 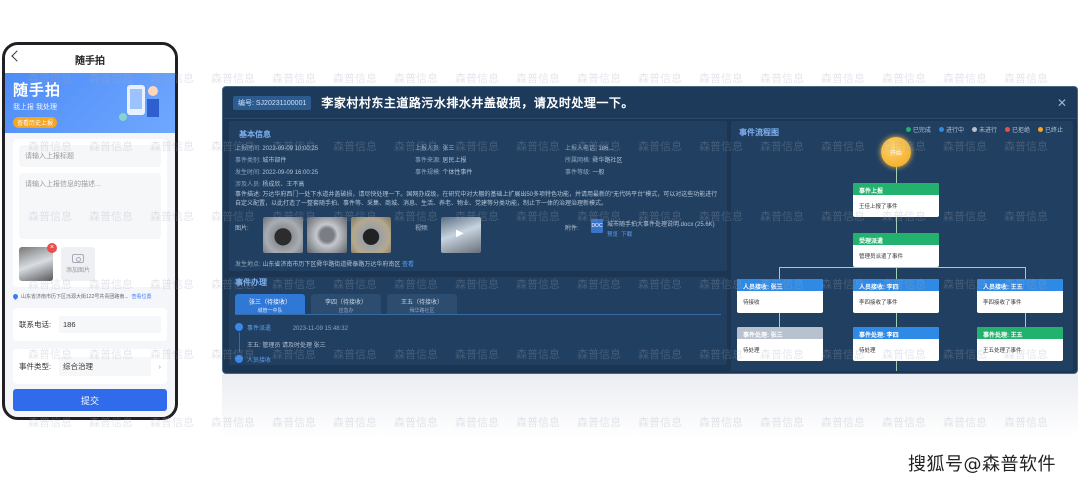 What do you see at coordinates (435, 149) in the screenshot?
I see `field-reporter: 上报人员: 张三` at bounding box center [435, 149].